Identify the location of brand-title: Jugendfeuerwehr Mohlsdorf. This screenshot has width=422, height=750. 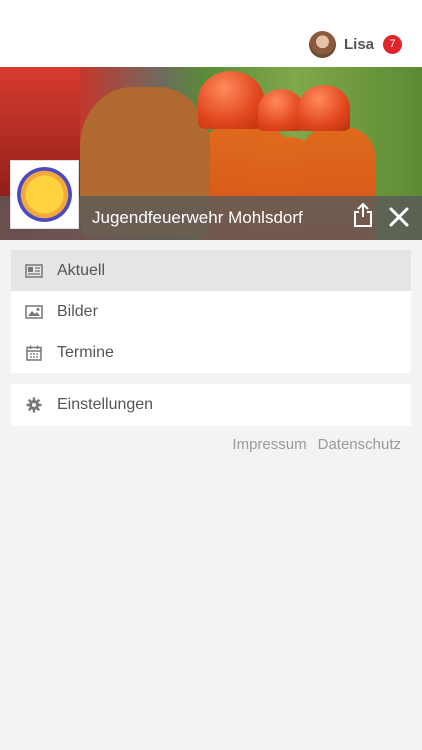
(197, 217).